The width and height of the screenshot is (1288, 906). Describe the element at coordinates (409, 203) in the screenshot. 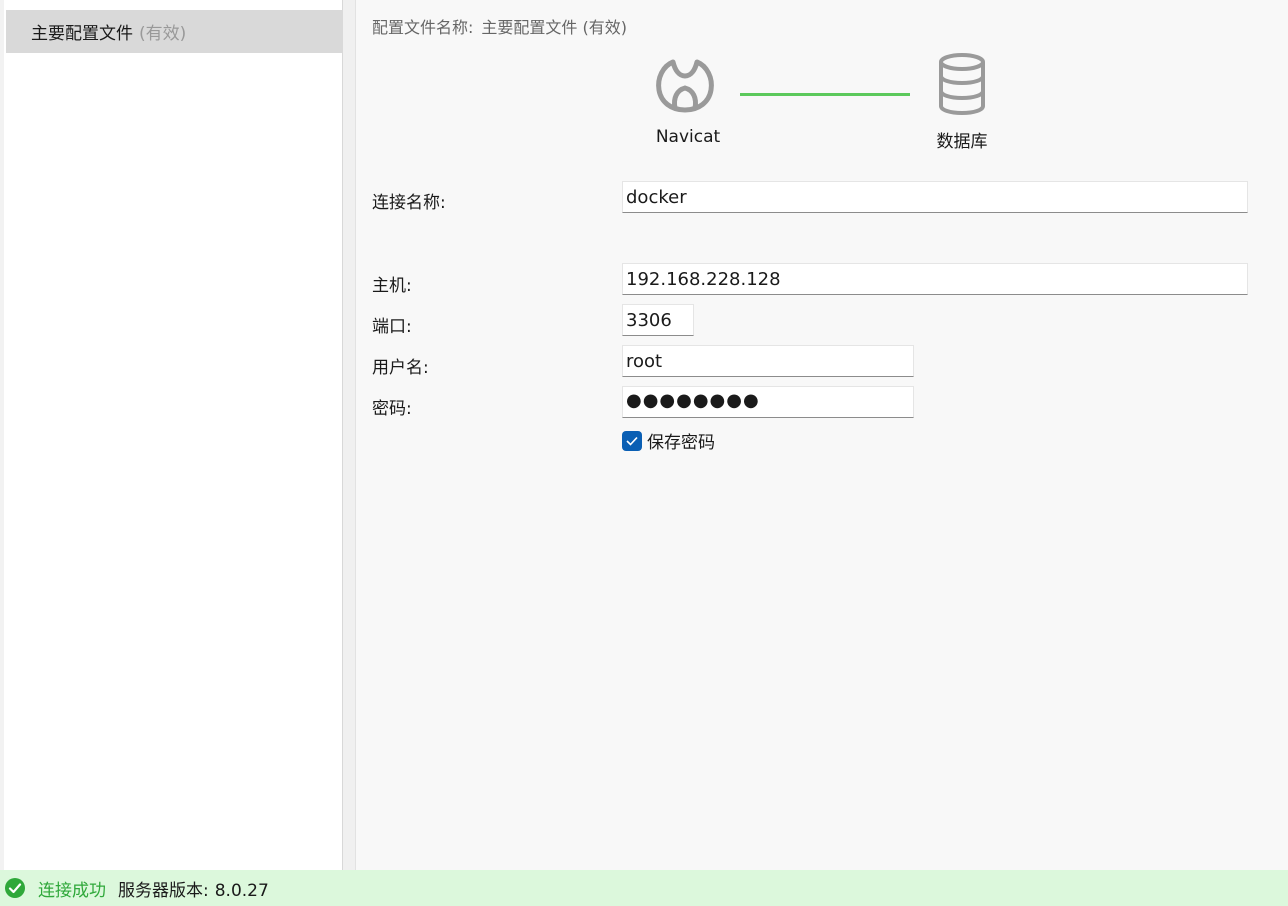

I see `connection-name-label: 连接名称:` at that location.